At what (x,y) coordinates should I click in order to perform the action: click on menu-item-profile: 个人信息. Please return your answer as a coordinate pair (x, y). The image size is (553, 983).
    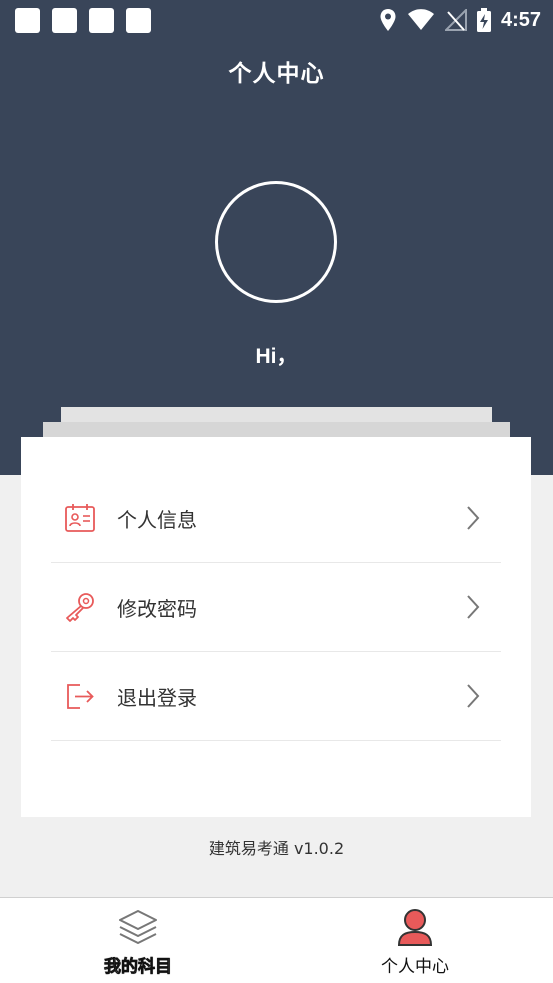
    Looking at the image, I should click on (276, 518).